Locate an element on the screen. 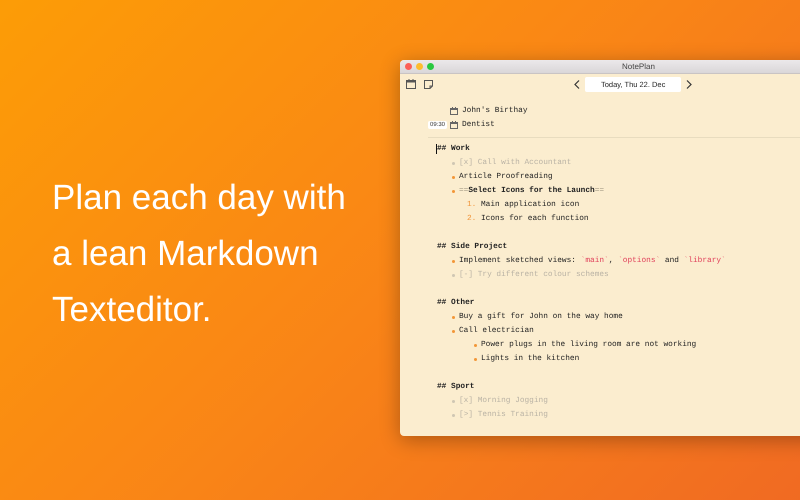  headline: Plan each day with a lean Markdown Texteditor. is located at coordinates (199, 254).